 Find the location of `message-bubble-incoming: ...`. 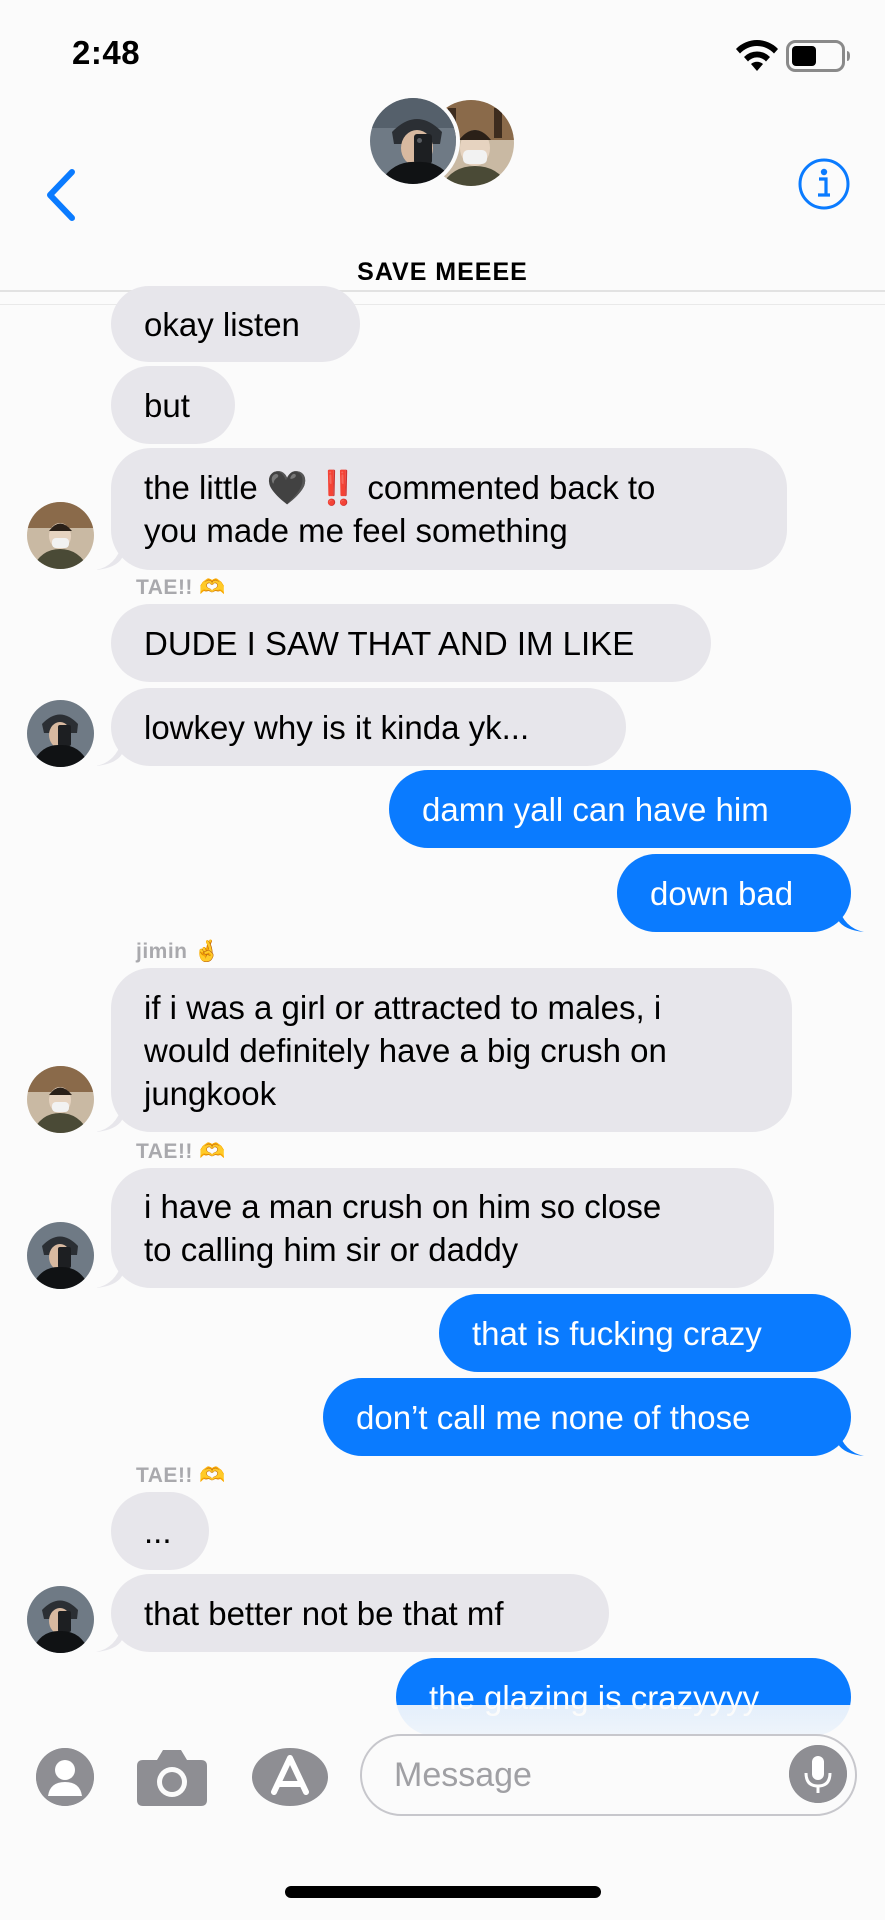

message-bubble-incoming: ... is located at coordinates (160, 1531).